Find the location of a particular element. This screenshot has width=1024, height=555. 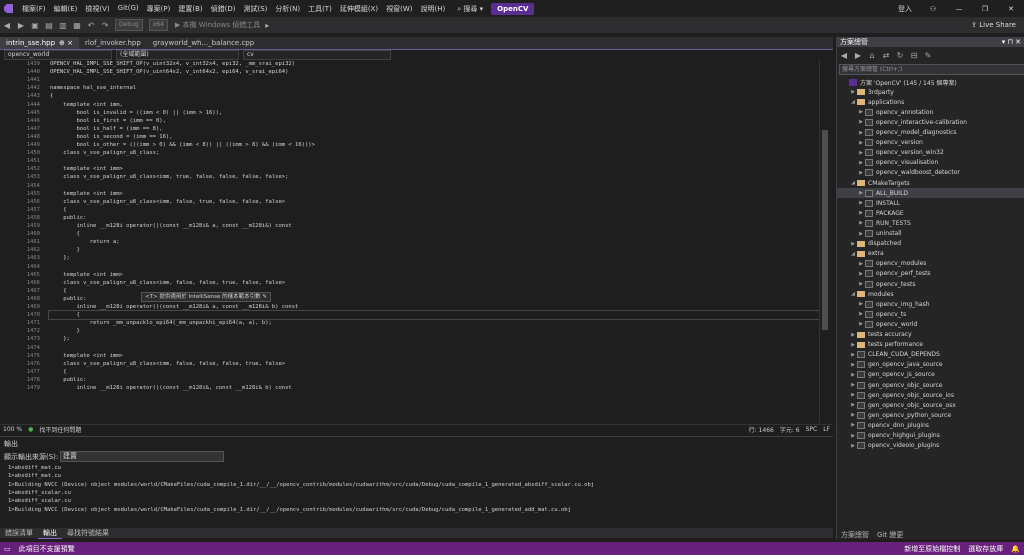

menu-item: 檔案(F) is located at coordinates (34, 9).